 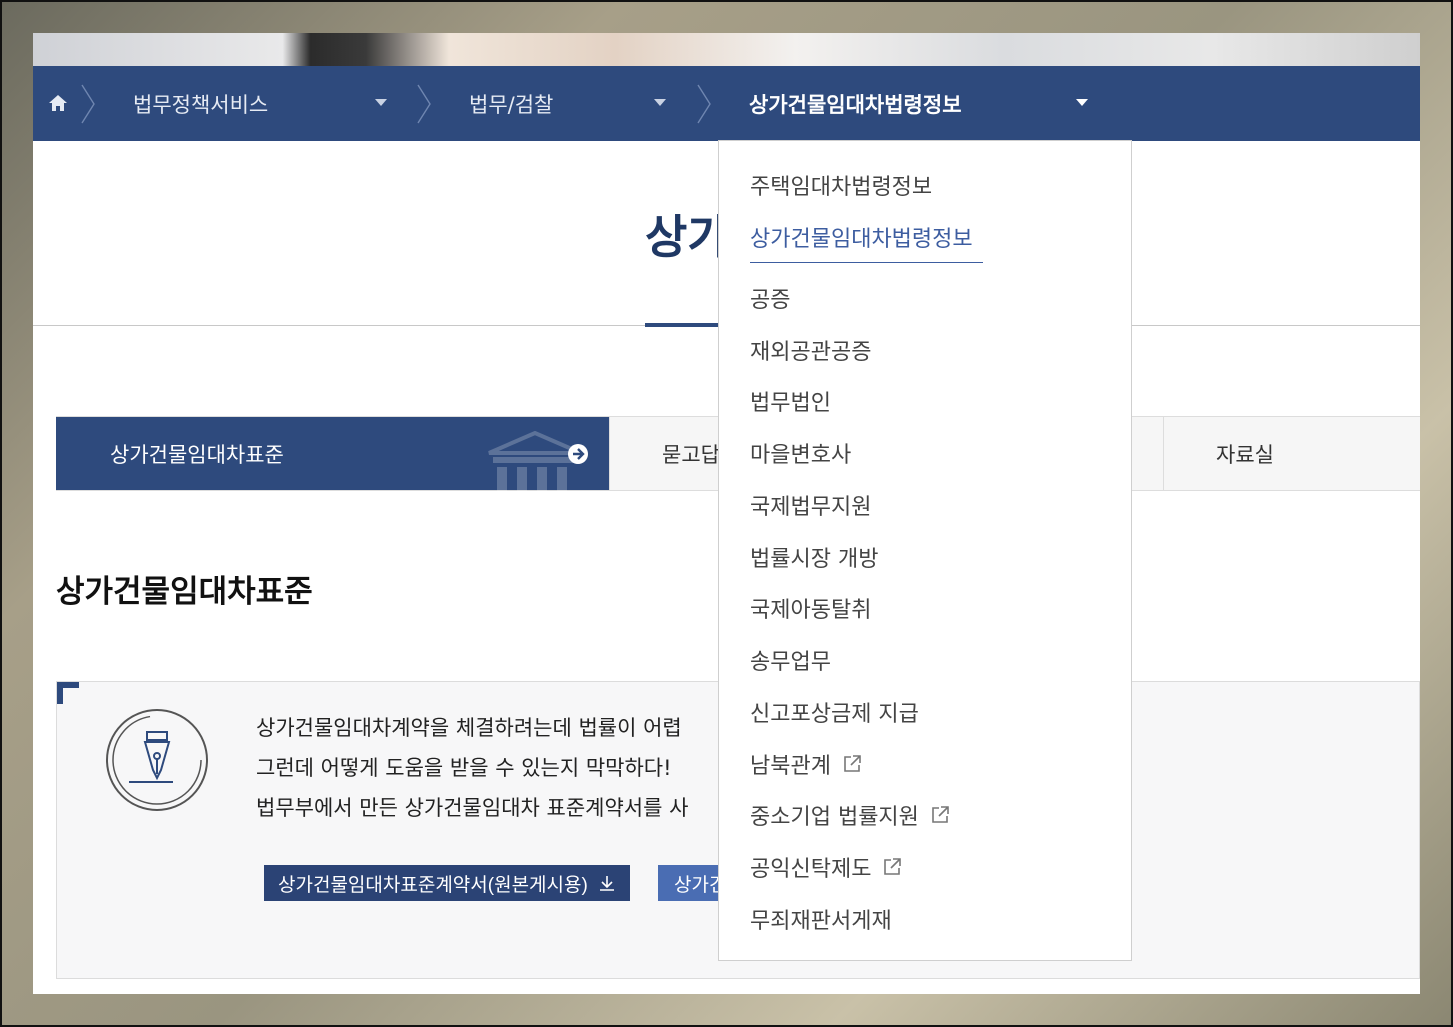 I want to click on menu-item: 남북관계, so click(x=806, y=764).